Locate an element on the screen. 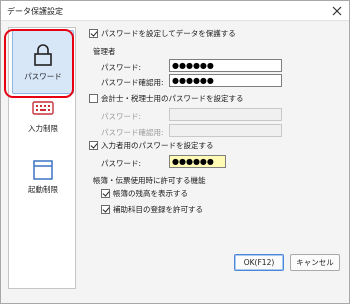  allow-sub-accounts-checkbox is located at coordinates (105, 209).